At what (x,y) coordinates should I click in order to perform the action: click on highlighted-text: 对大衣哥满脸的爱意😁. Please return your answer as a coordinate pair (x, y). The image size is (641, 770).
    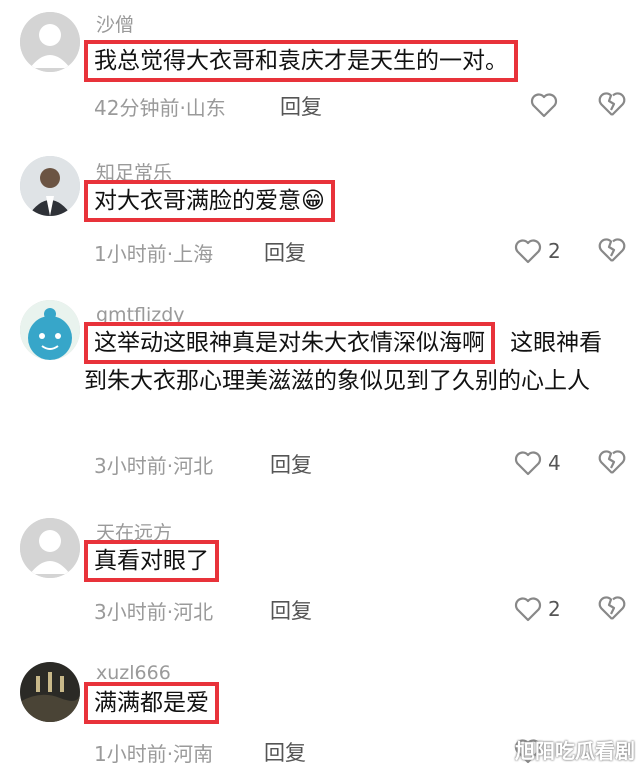
    Looking at the image, I should click on (209, 201).